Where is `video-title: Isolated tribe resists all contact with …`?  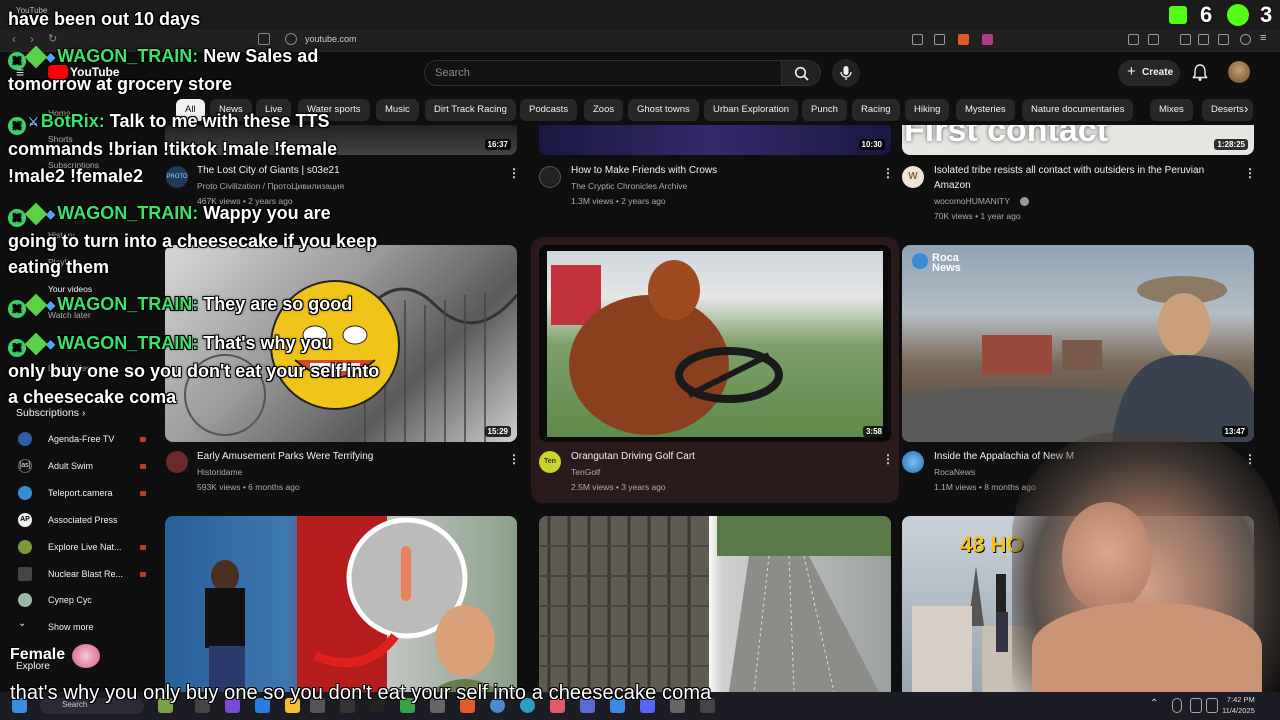
video-title: Isolated tribe resists all contact with … is located at coordinates (1069, 171).